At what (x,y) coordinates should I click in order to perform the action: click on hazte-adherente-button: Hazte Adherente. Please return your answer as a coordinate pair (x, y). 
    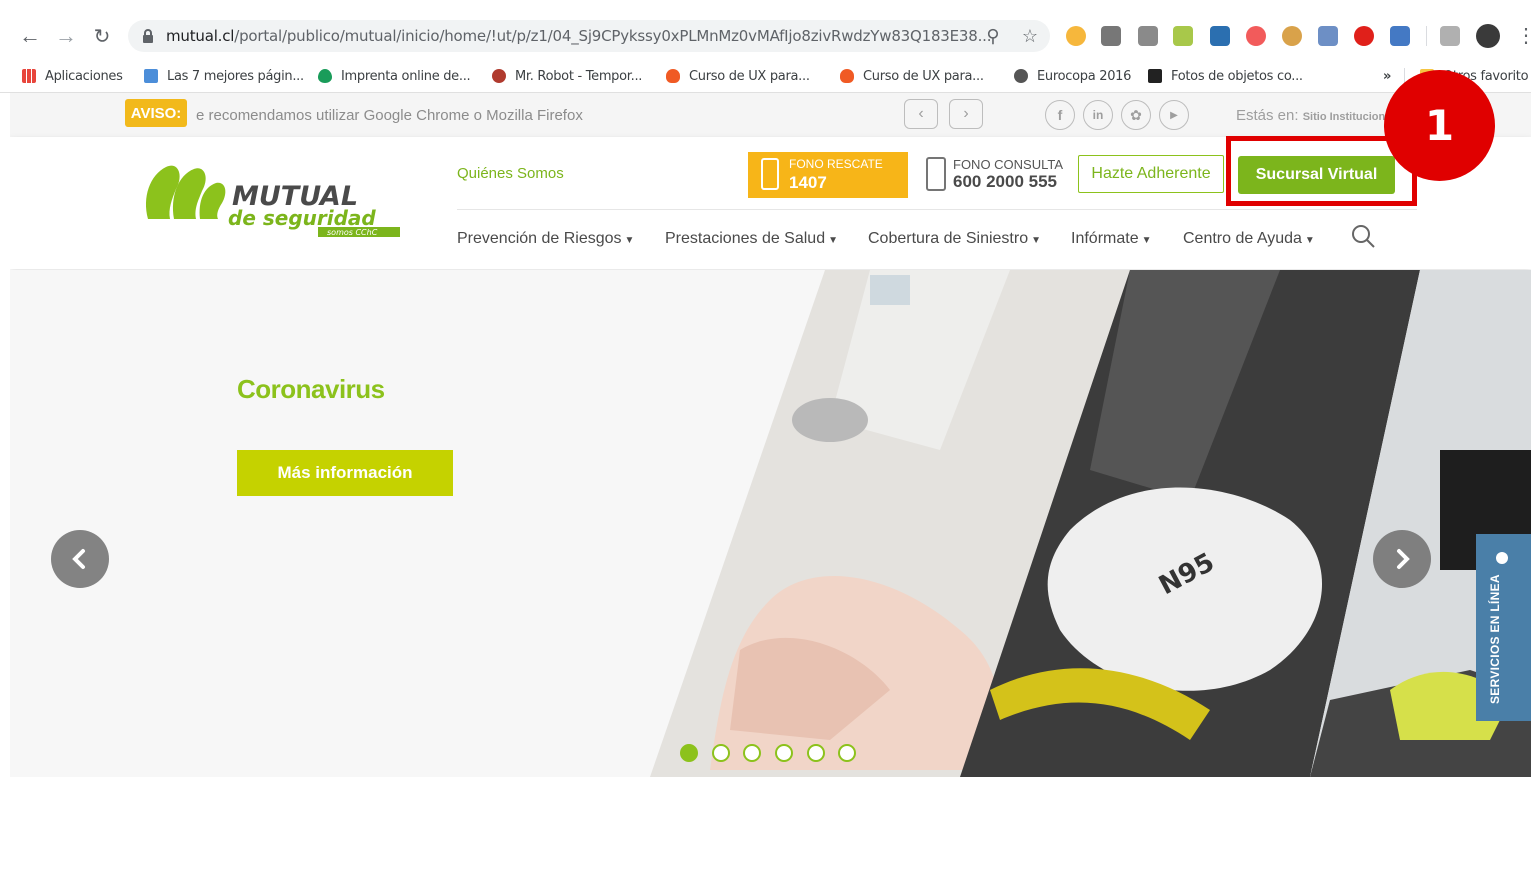
    Looking at the image, I should click on (1151, 174).